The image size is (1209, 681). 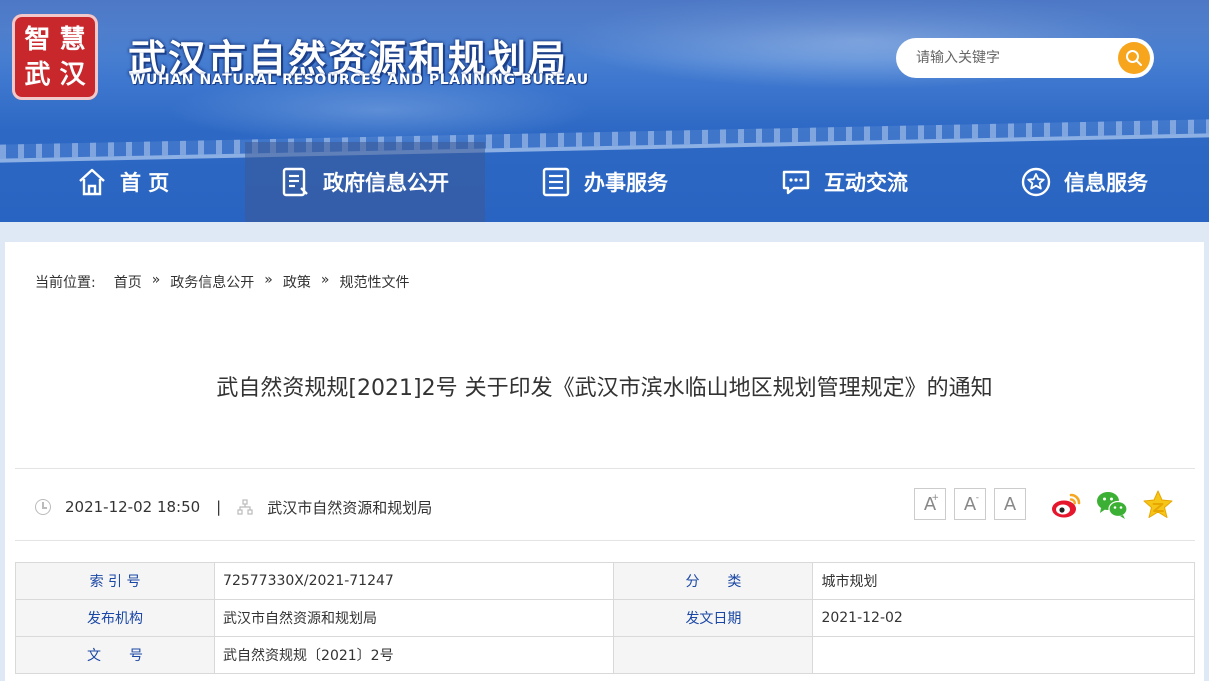 What do you see at coordinates (977, 498) in the screenshot?
I see `minus-sign: -` at bounding box center [977, 498].